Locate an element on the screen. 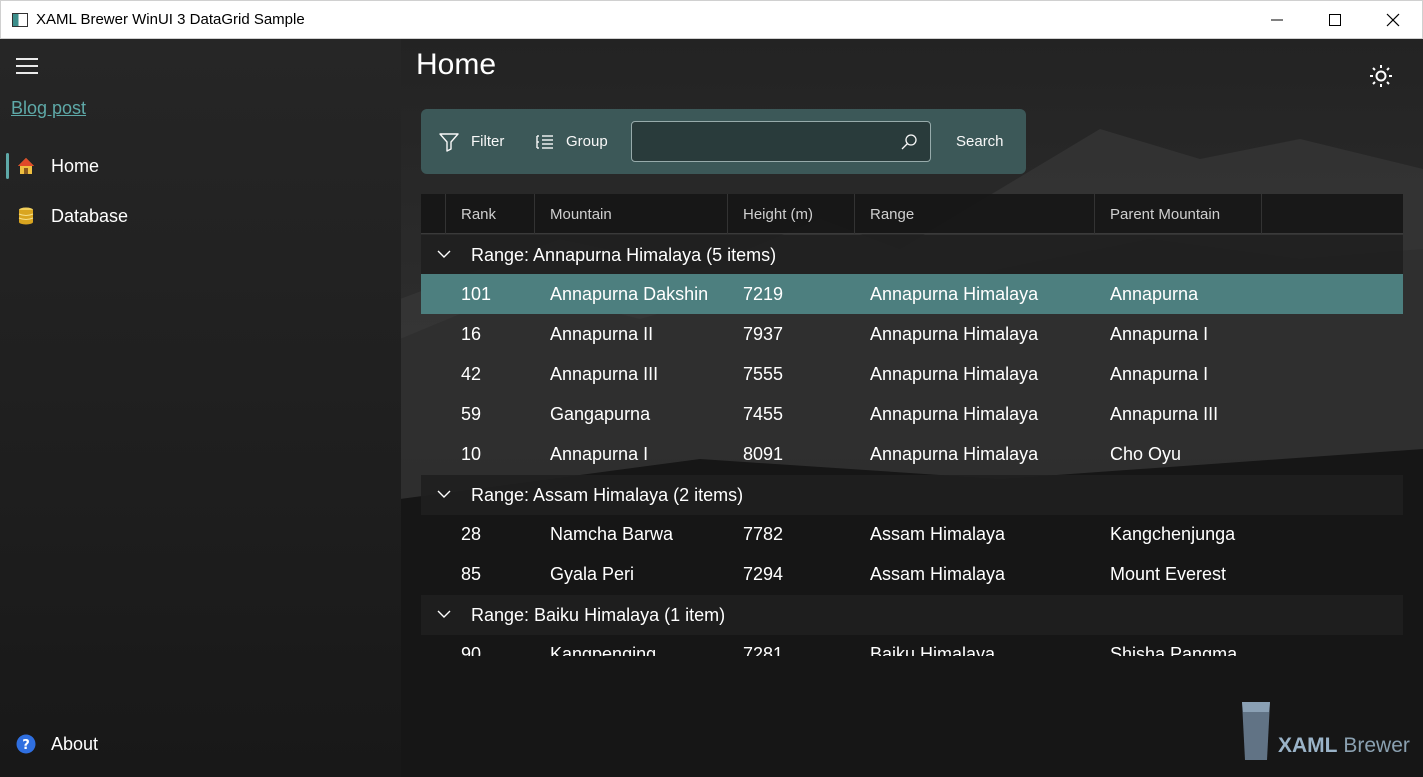 The height and width of the screenshot is (777, 1423). group-header-row: Range: Baiku Himalaya (1 item) is located at coordinates (912, 615).